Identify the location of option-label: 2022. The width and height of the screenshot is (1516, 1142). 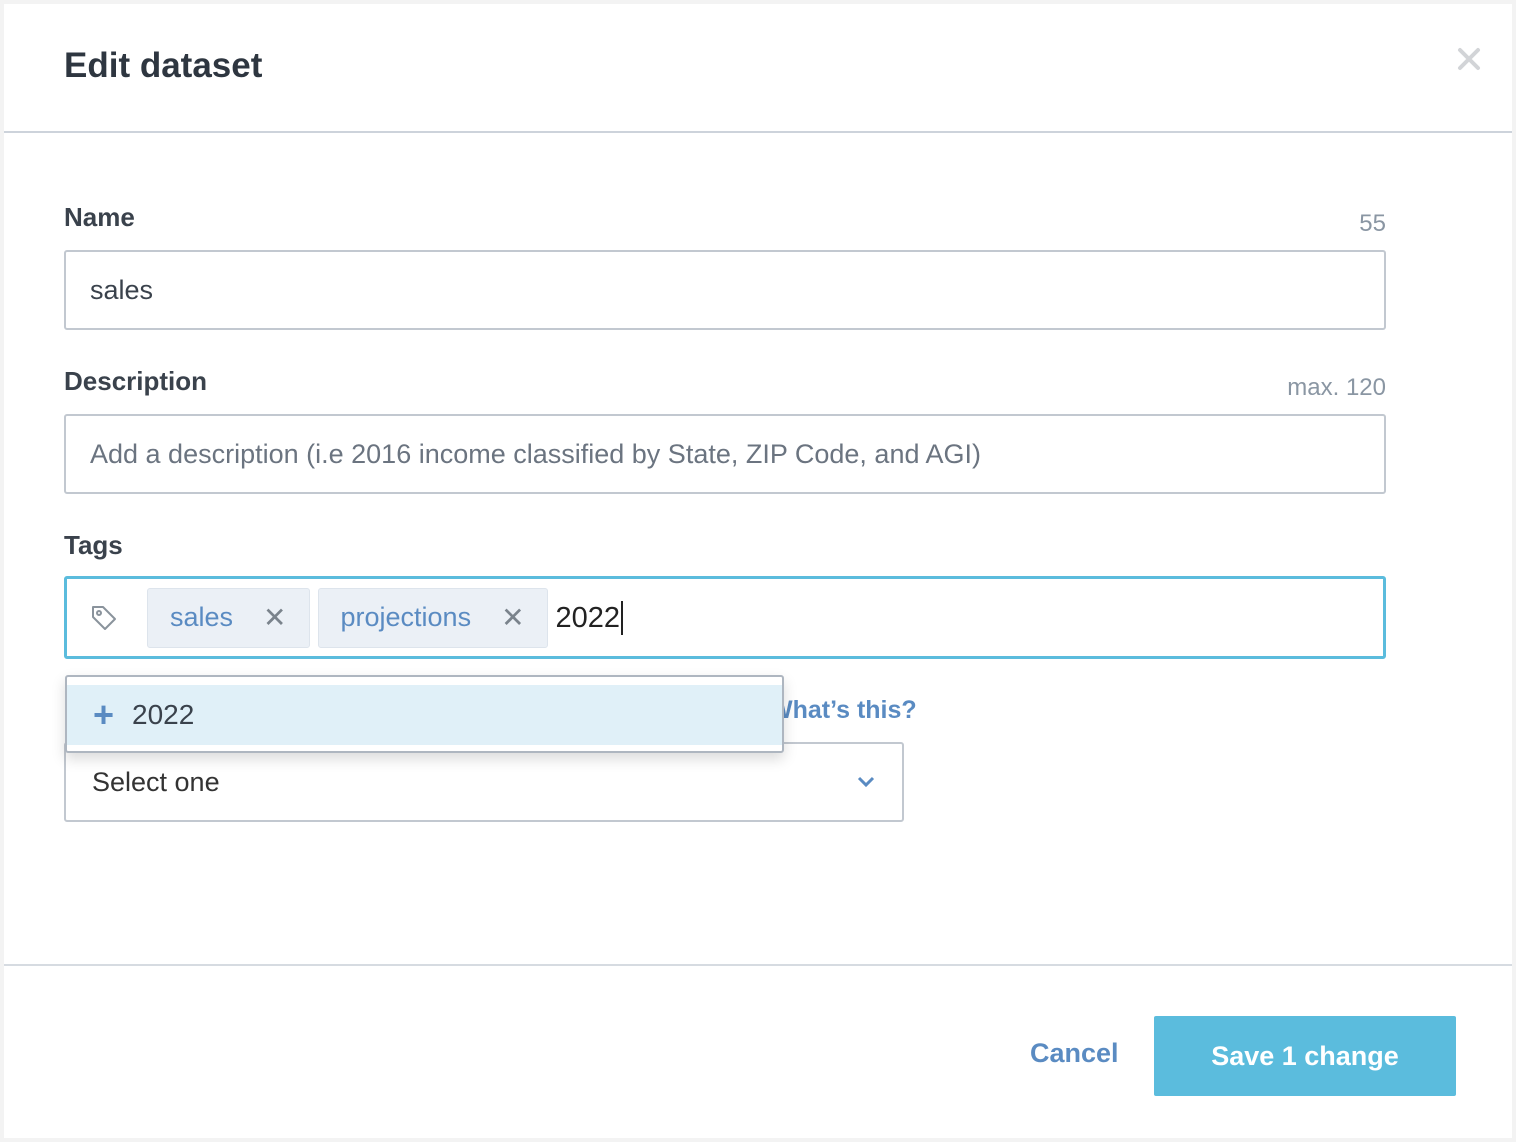
(163, 714).